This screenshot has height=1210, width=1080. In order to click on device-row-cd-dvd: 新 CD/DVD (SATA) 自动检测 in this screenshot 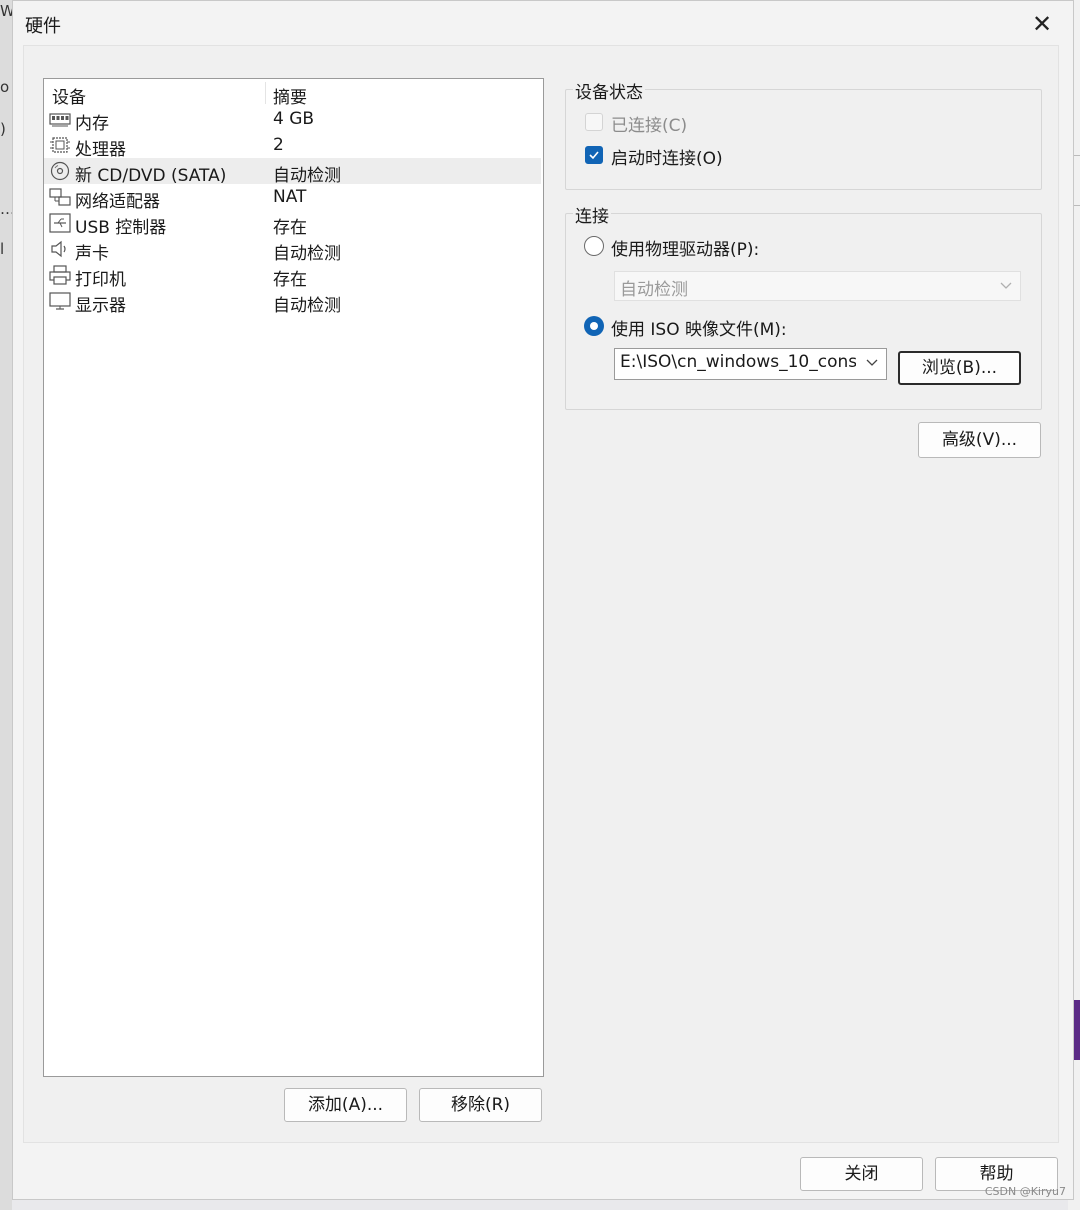, I will do `click(292, 172)`.